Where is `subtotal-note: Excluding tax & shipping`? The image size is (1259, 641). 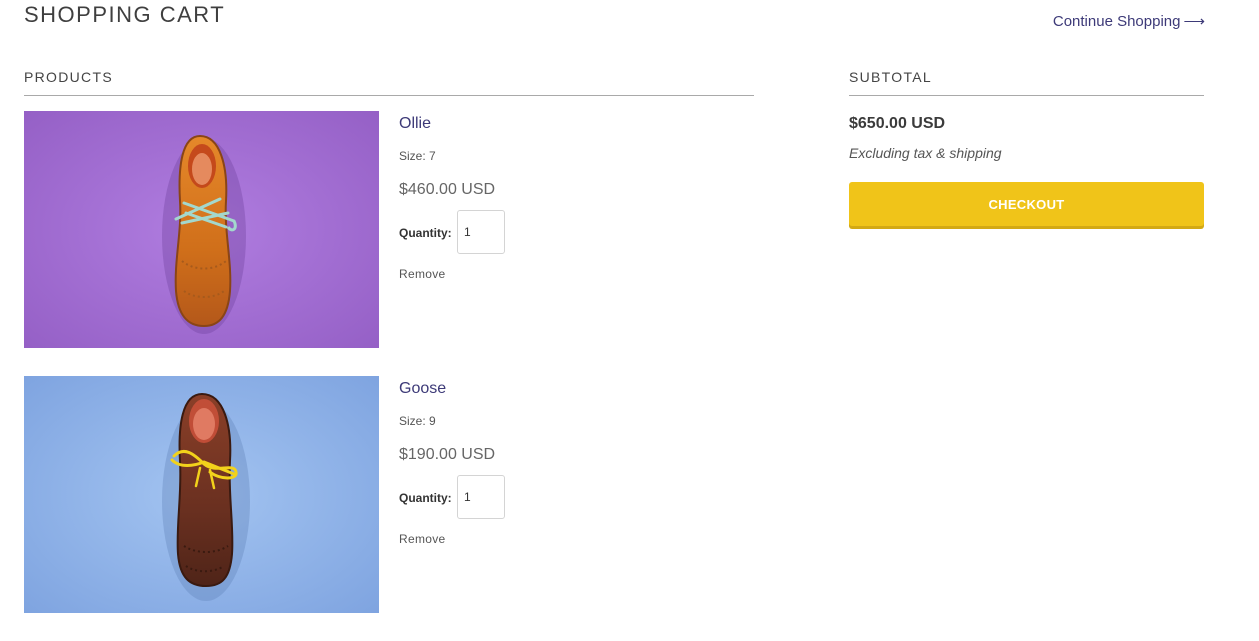 subtotal-note: Excluding tax & shipping is located at coordinates (925, 153).